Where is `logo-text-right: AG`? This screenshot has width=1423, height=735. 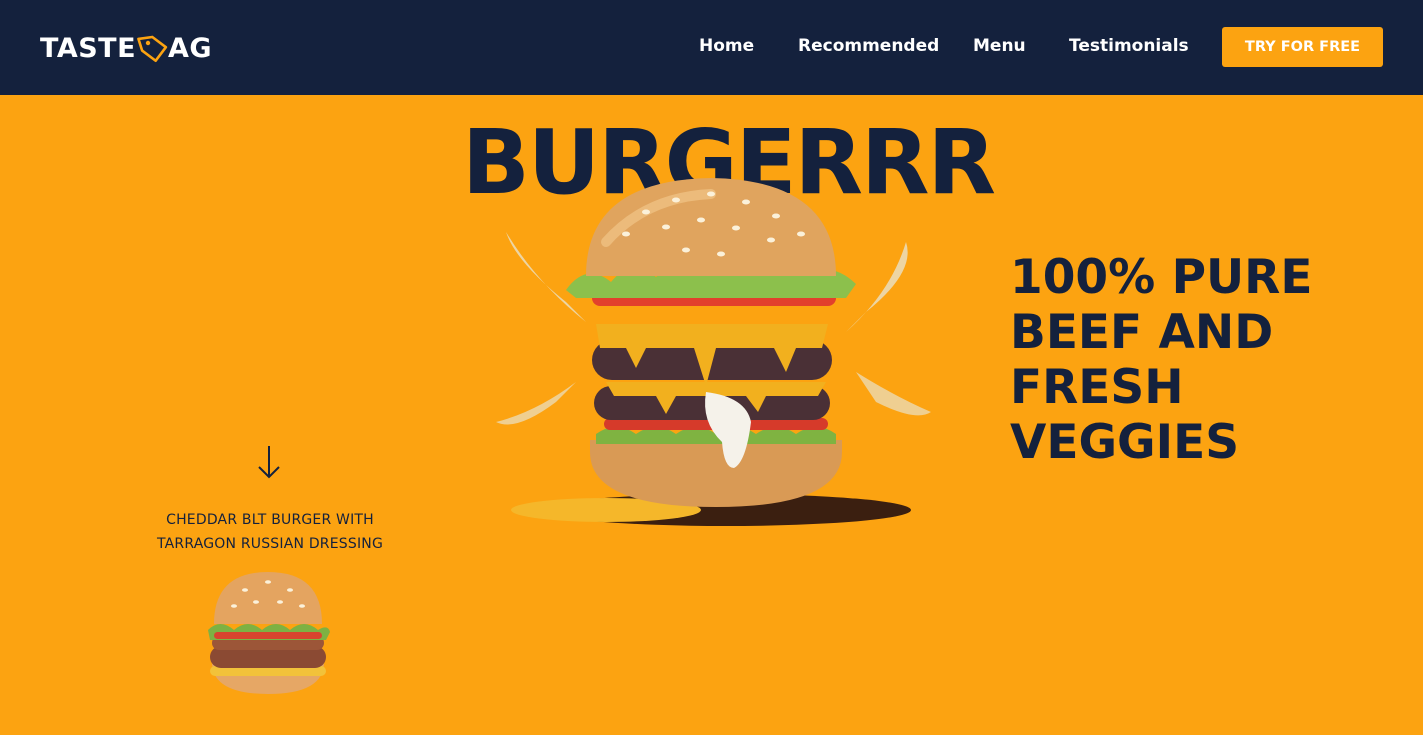
logo-text-right: AG is located at coordinates (190, 48).